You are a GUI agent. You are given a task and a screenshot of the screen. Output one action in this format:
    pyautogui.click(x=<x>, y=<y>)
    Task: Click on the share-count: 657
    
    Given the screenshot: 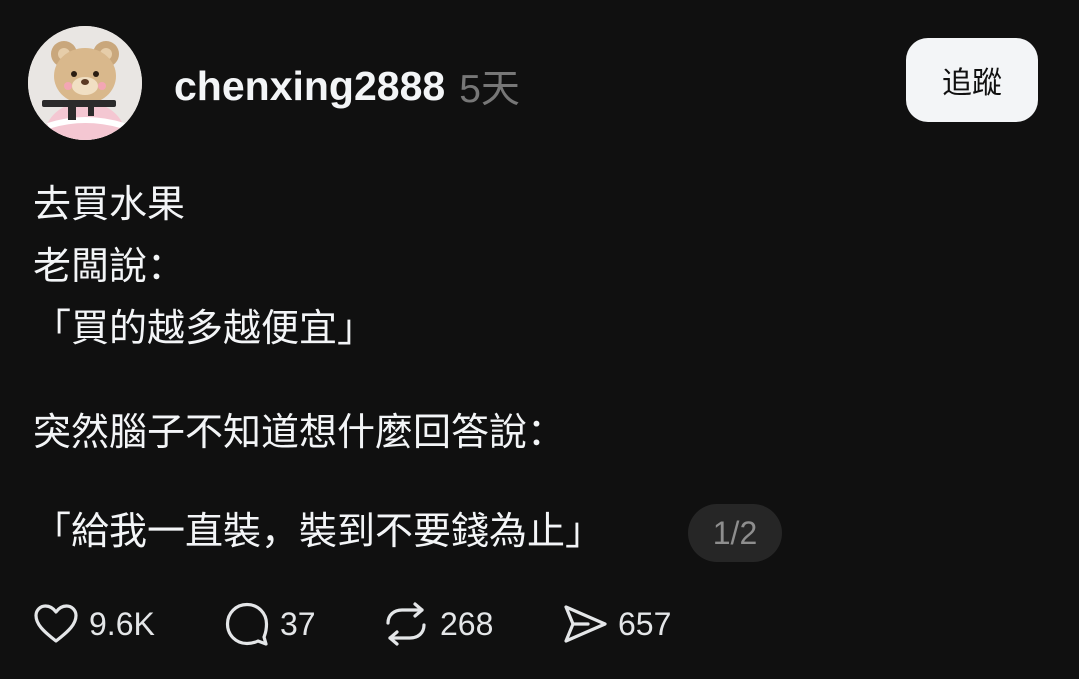 What is the action you would take?
    pyautogui.click(x=645, y=623)
    